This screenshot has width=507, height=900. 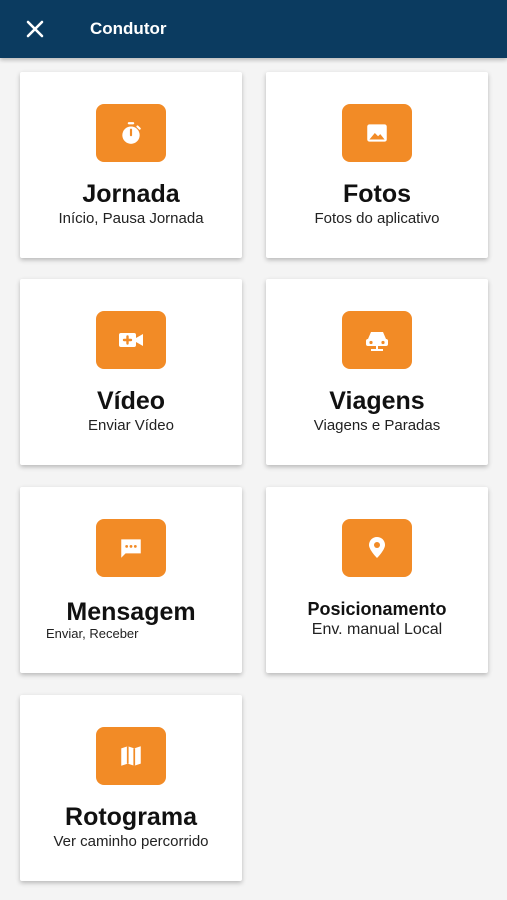 What do you see at coordinates (131, 372) in the screenshot?
I see `menu-card-video: Vídeo Enviar Vídeo` at bounding box center [131, 372].